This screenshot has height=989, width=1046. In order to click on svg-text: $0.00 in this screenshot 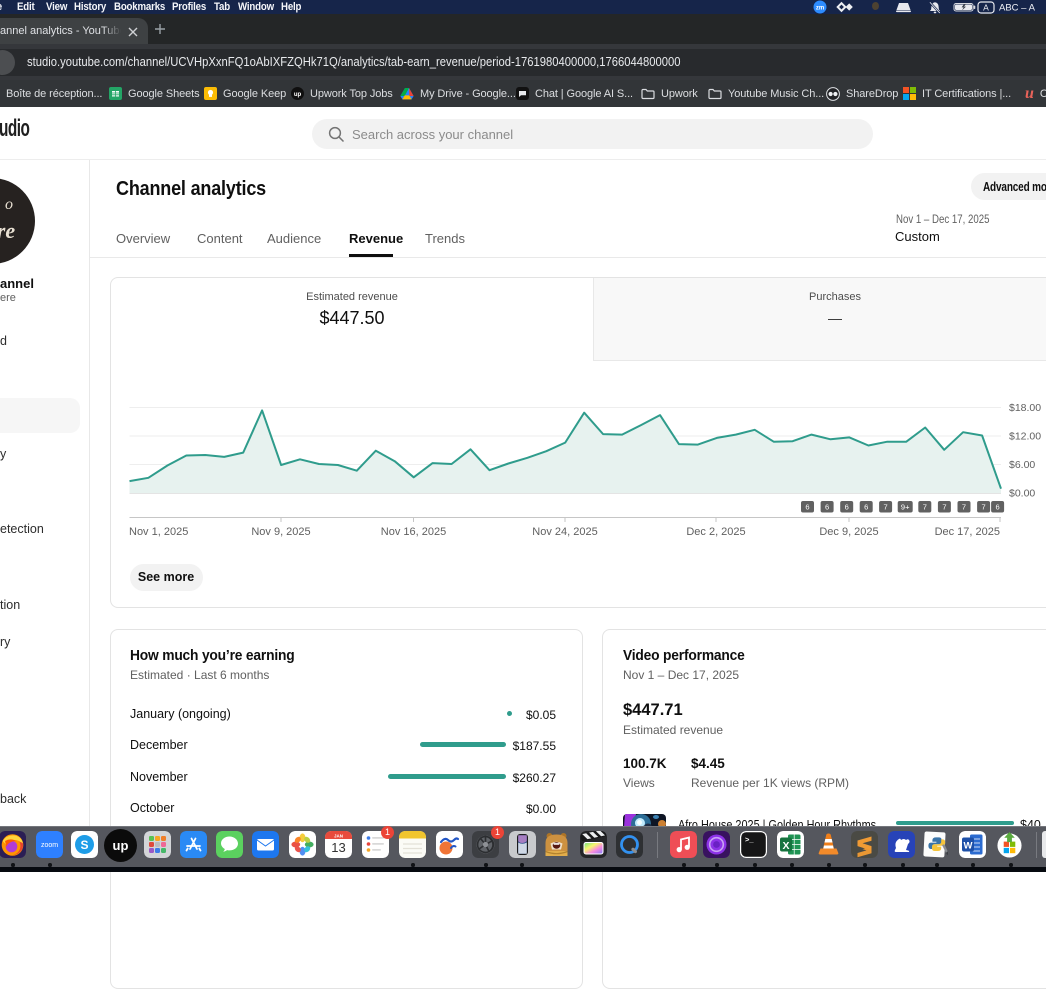, I will do `click(1022, 494)`.